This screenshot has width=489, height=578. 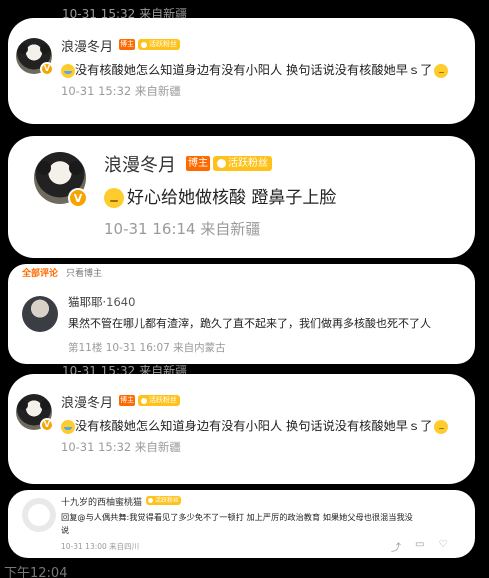 What do you see at coordinates (101, 501) in the screenshot?
I see `username: 十九岁的西柚蜜桃猫` at bounding box center [101, 501].